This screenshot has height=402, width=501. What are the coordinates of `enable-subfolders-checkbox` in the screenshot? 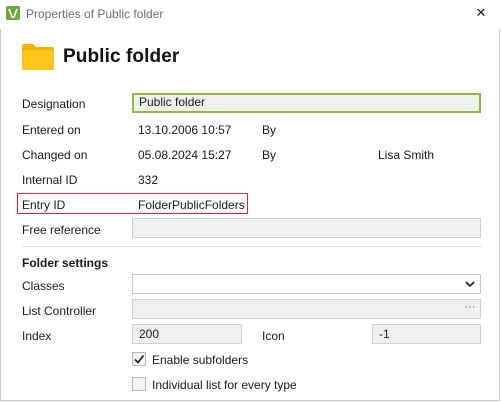 It's located at (139, 359).